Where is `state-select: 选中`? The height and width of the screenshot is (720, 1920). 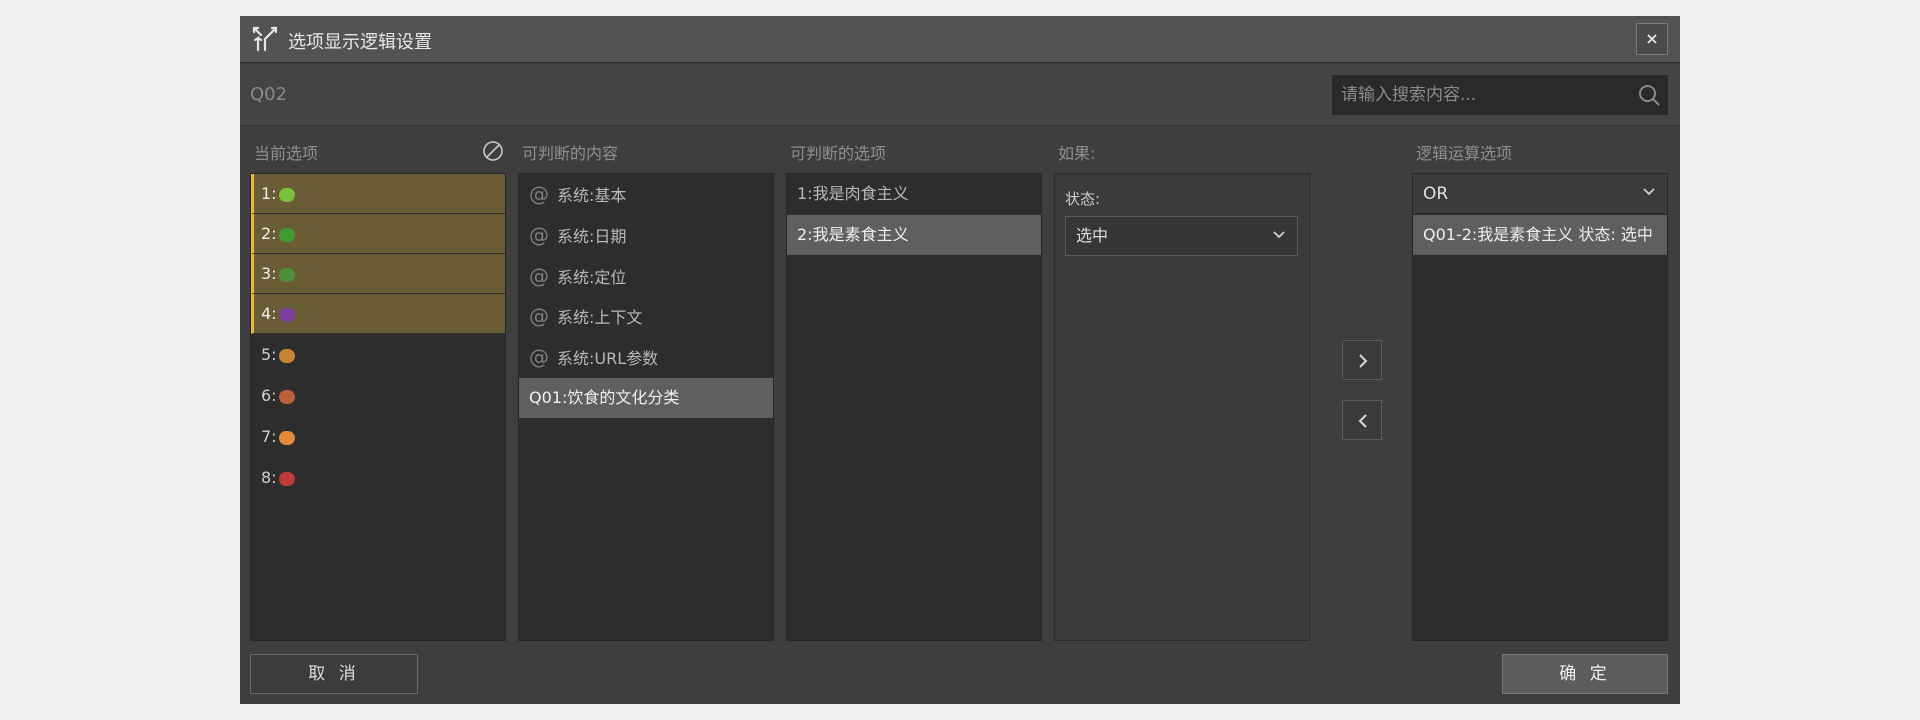 state-select: 选中 is located at coordinates (1181, 236).